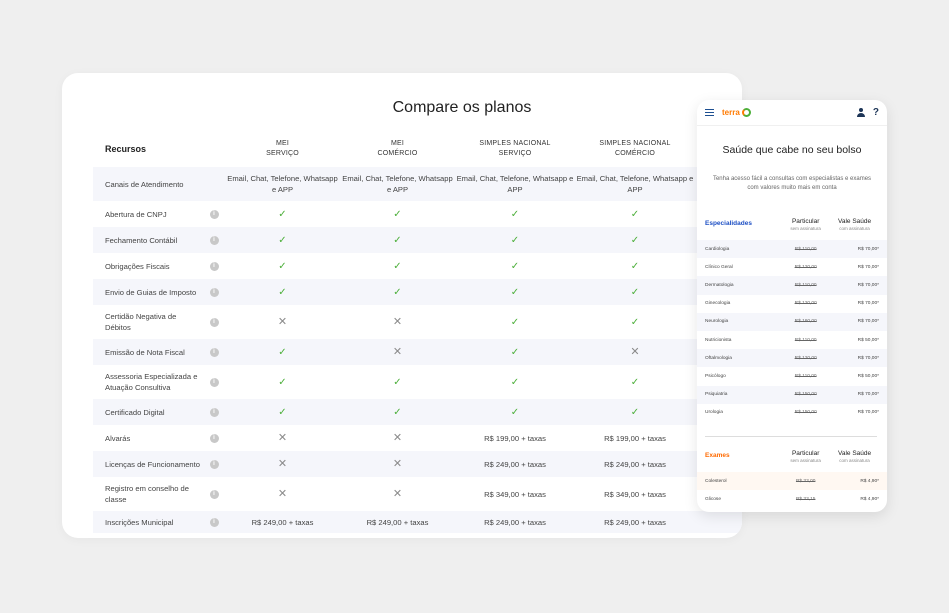 Image resolution: width=949 pixels, height=613 pixels. I want to click on specialties-heading: Especialidades, so click(728, 223).